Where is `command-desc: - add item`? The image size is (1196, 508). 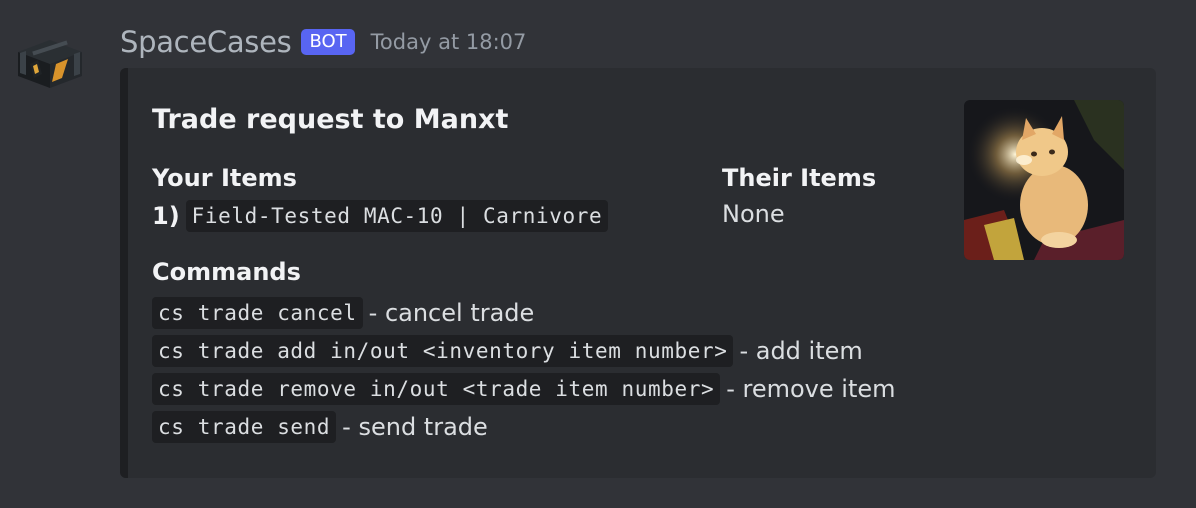 command-desc: - add item is located at coordinates (801, 351).